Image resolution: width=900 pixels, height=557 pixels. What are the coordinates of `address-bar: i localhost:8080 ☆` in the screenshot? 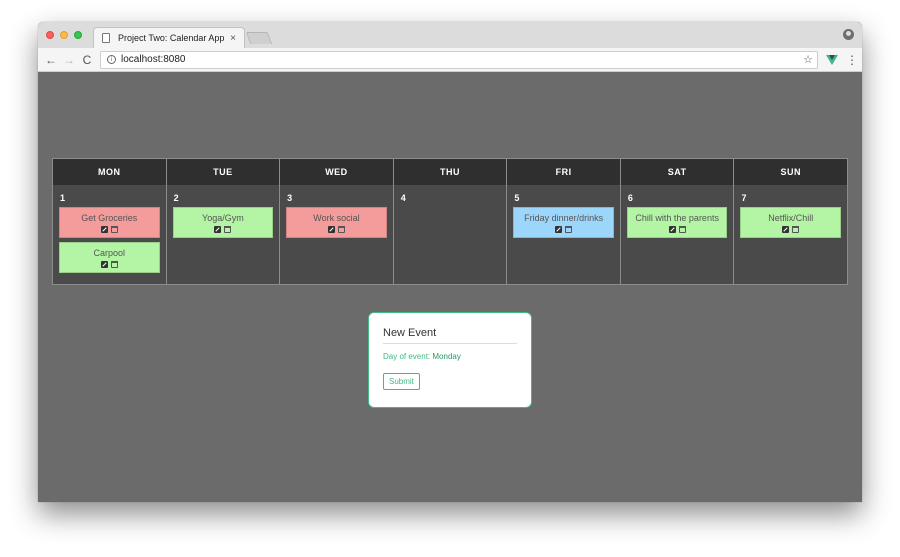 It's located at (459, 59).